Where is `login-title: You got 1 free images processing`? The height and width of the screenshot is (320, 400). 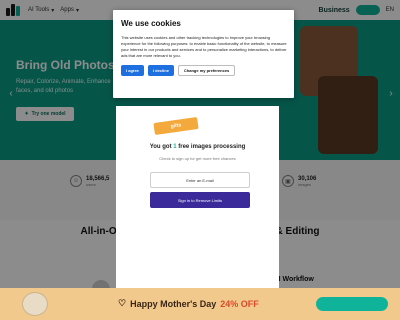
login-title: You got 1 free images processing is located at coordinates (197, 147).